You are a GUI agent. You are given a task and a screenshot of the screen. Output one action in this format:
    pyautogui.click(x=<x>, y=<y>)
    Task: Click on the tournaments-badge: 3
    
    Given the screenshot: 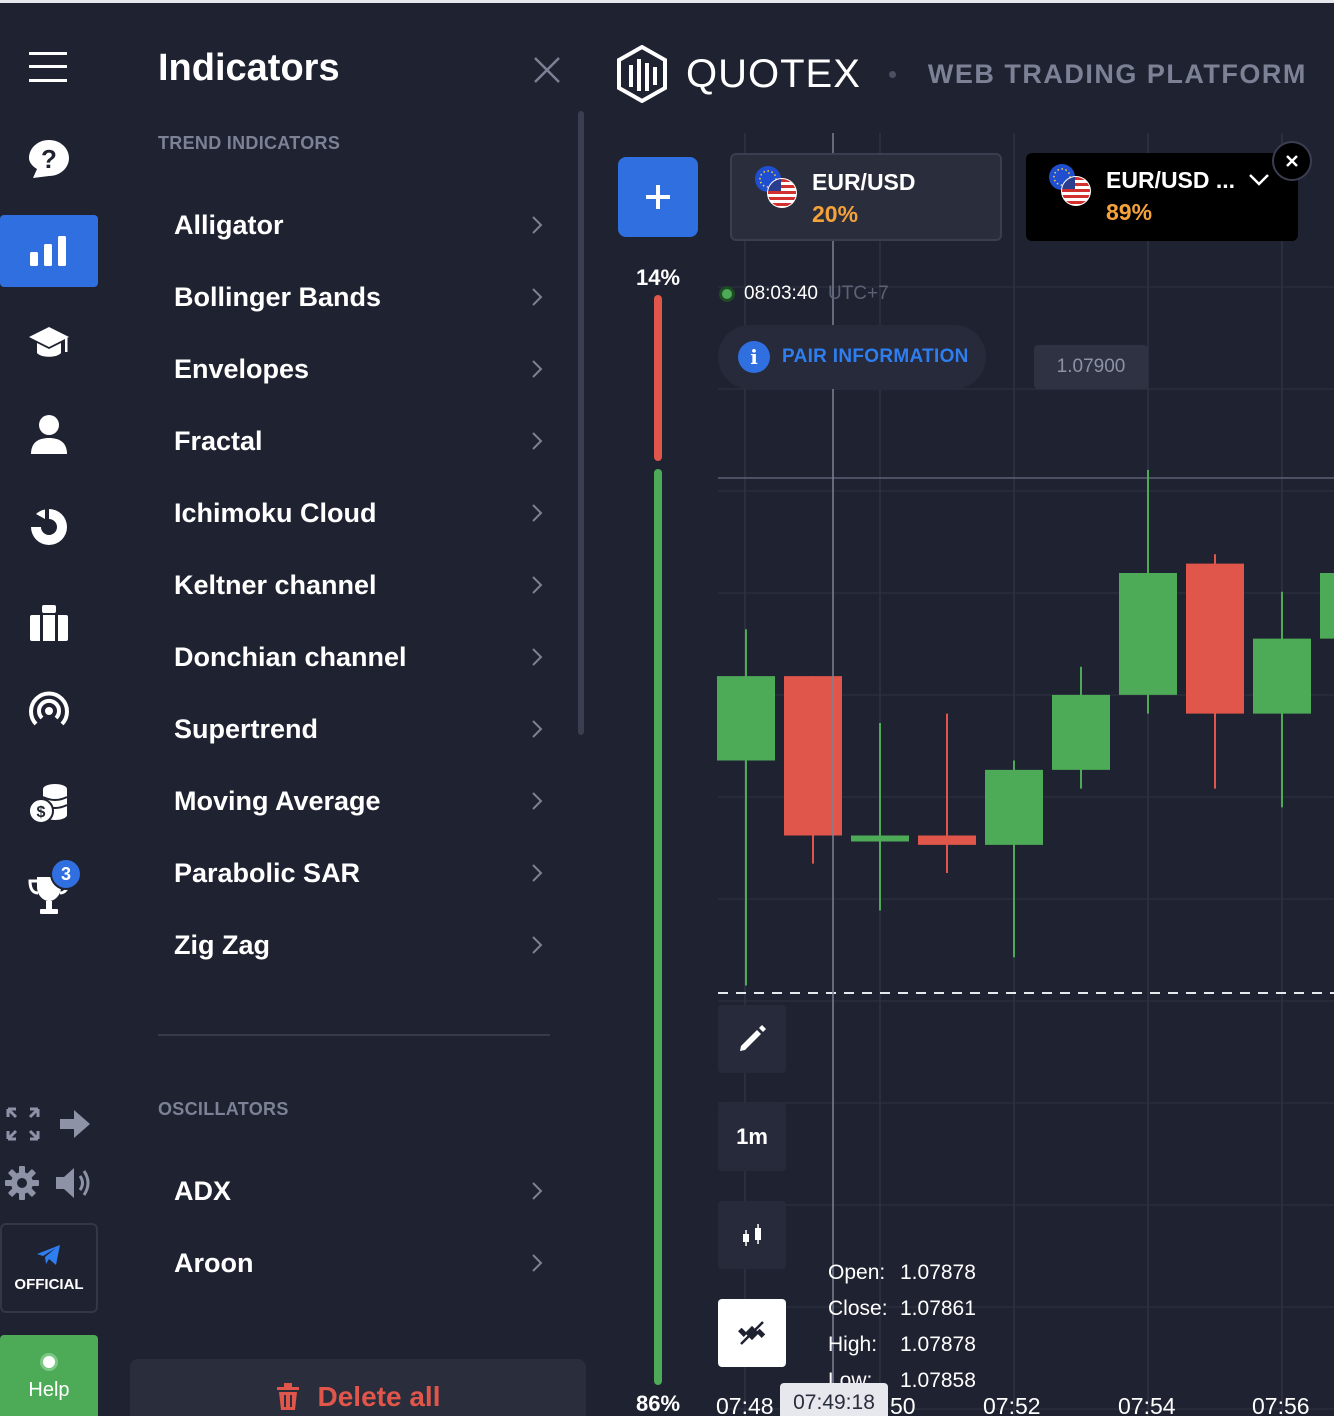 What is the action you would take?
    pyautogui.click(x=66, y=874)
    